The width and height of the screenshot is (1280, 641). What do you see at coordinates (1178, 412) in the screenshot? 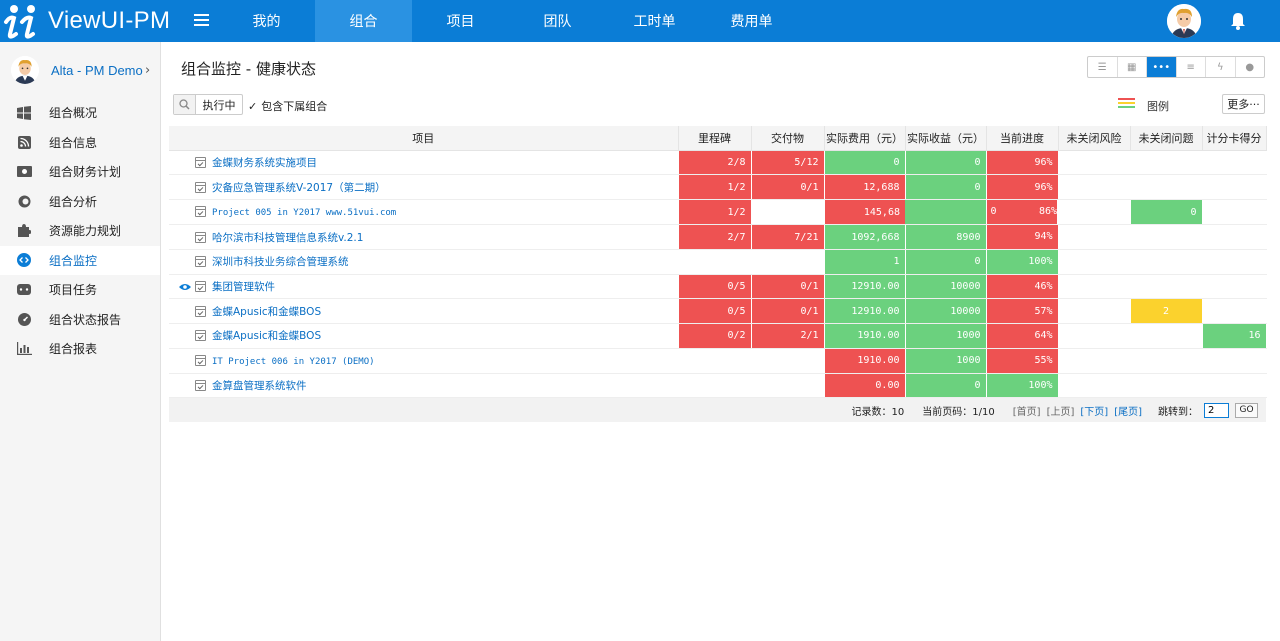
I see `jump-label: 跳转到：` at bounding box center [1178, 412].